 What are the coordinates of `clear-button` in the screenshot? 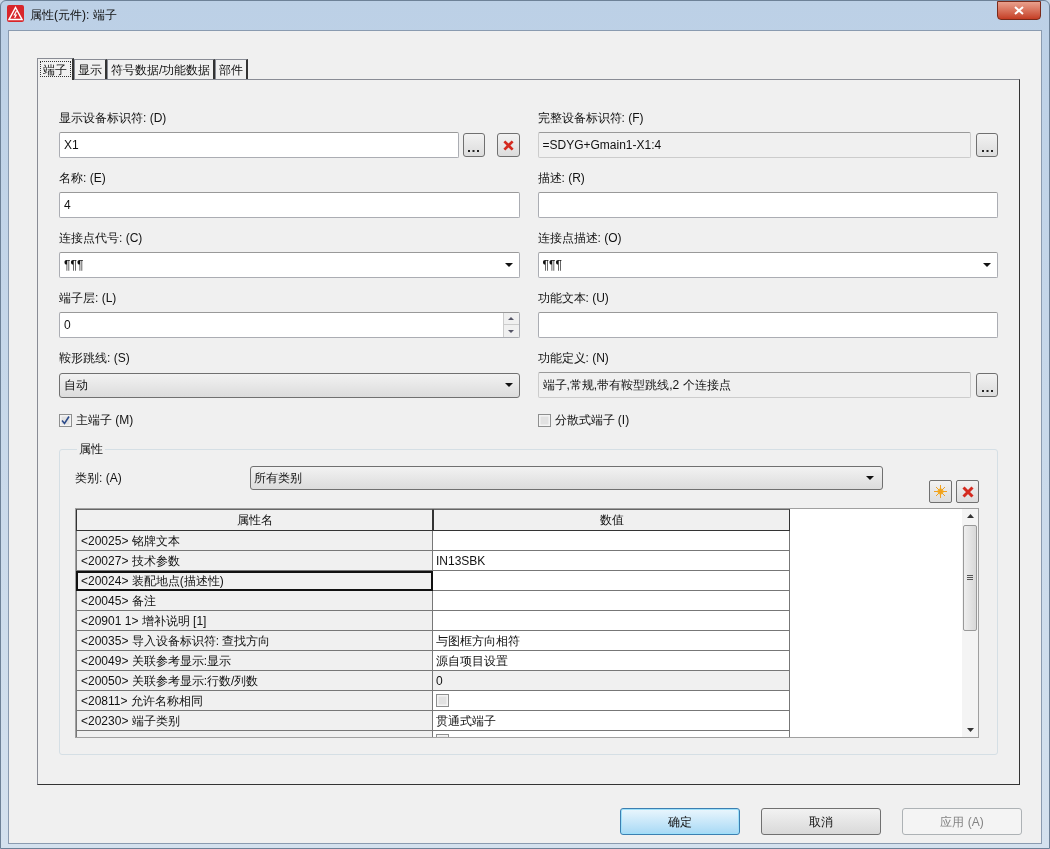 It's located at (508, 145).